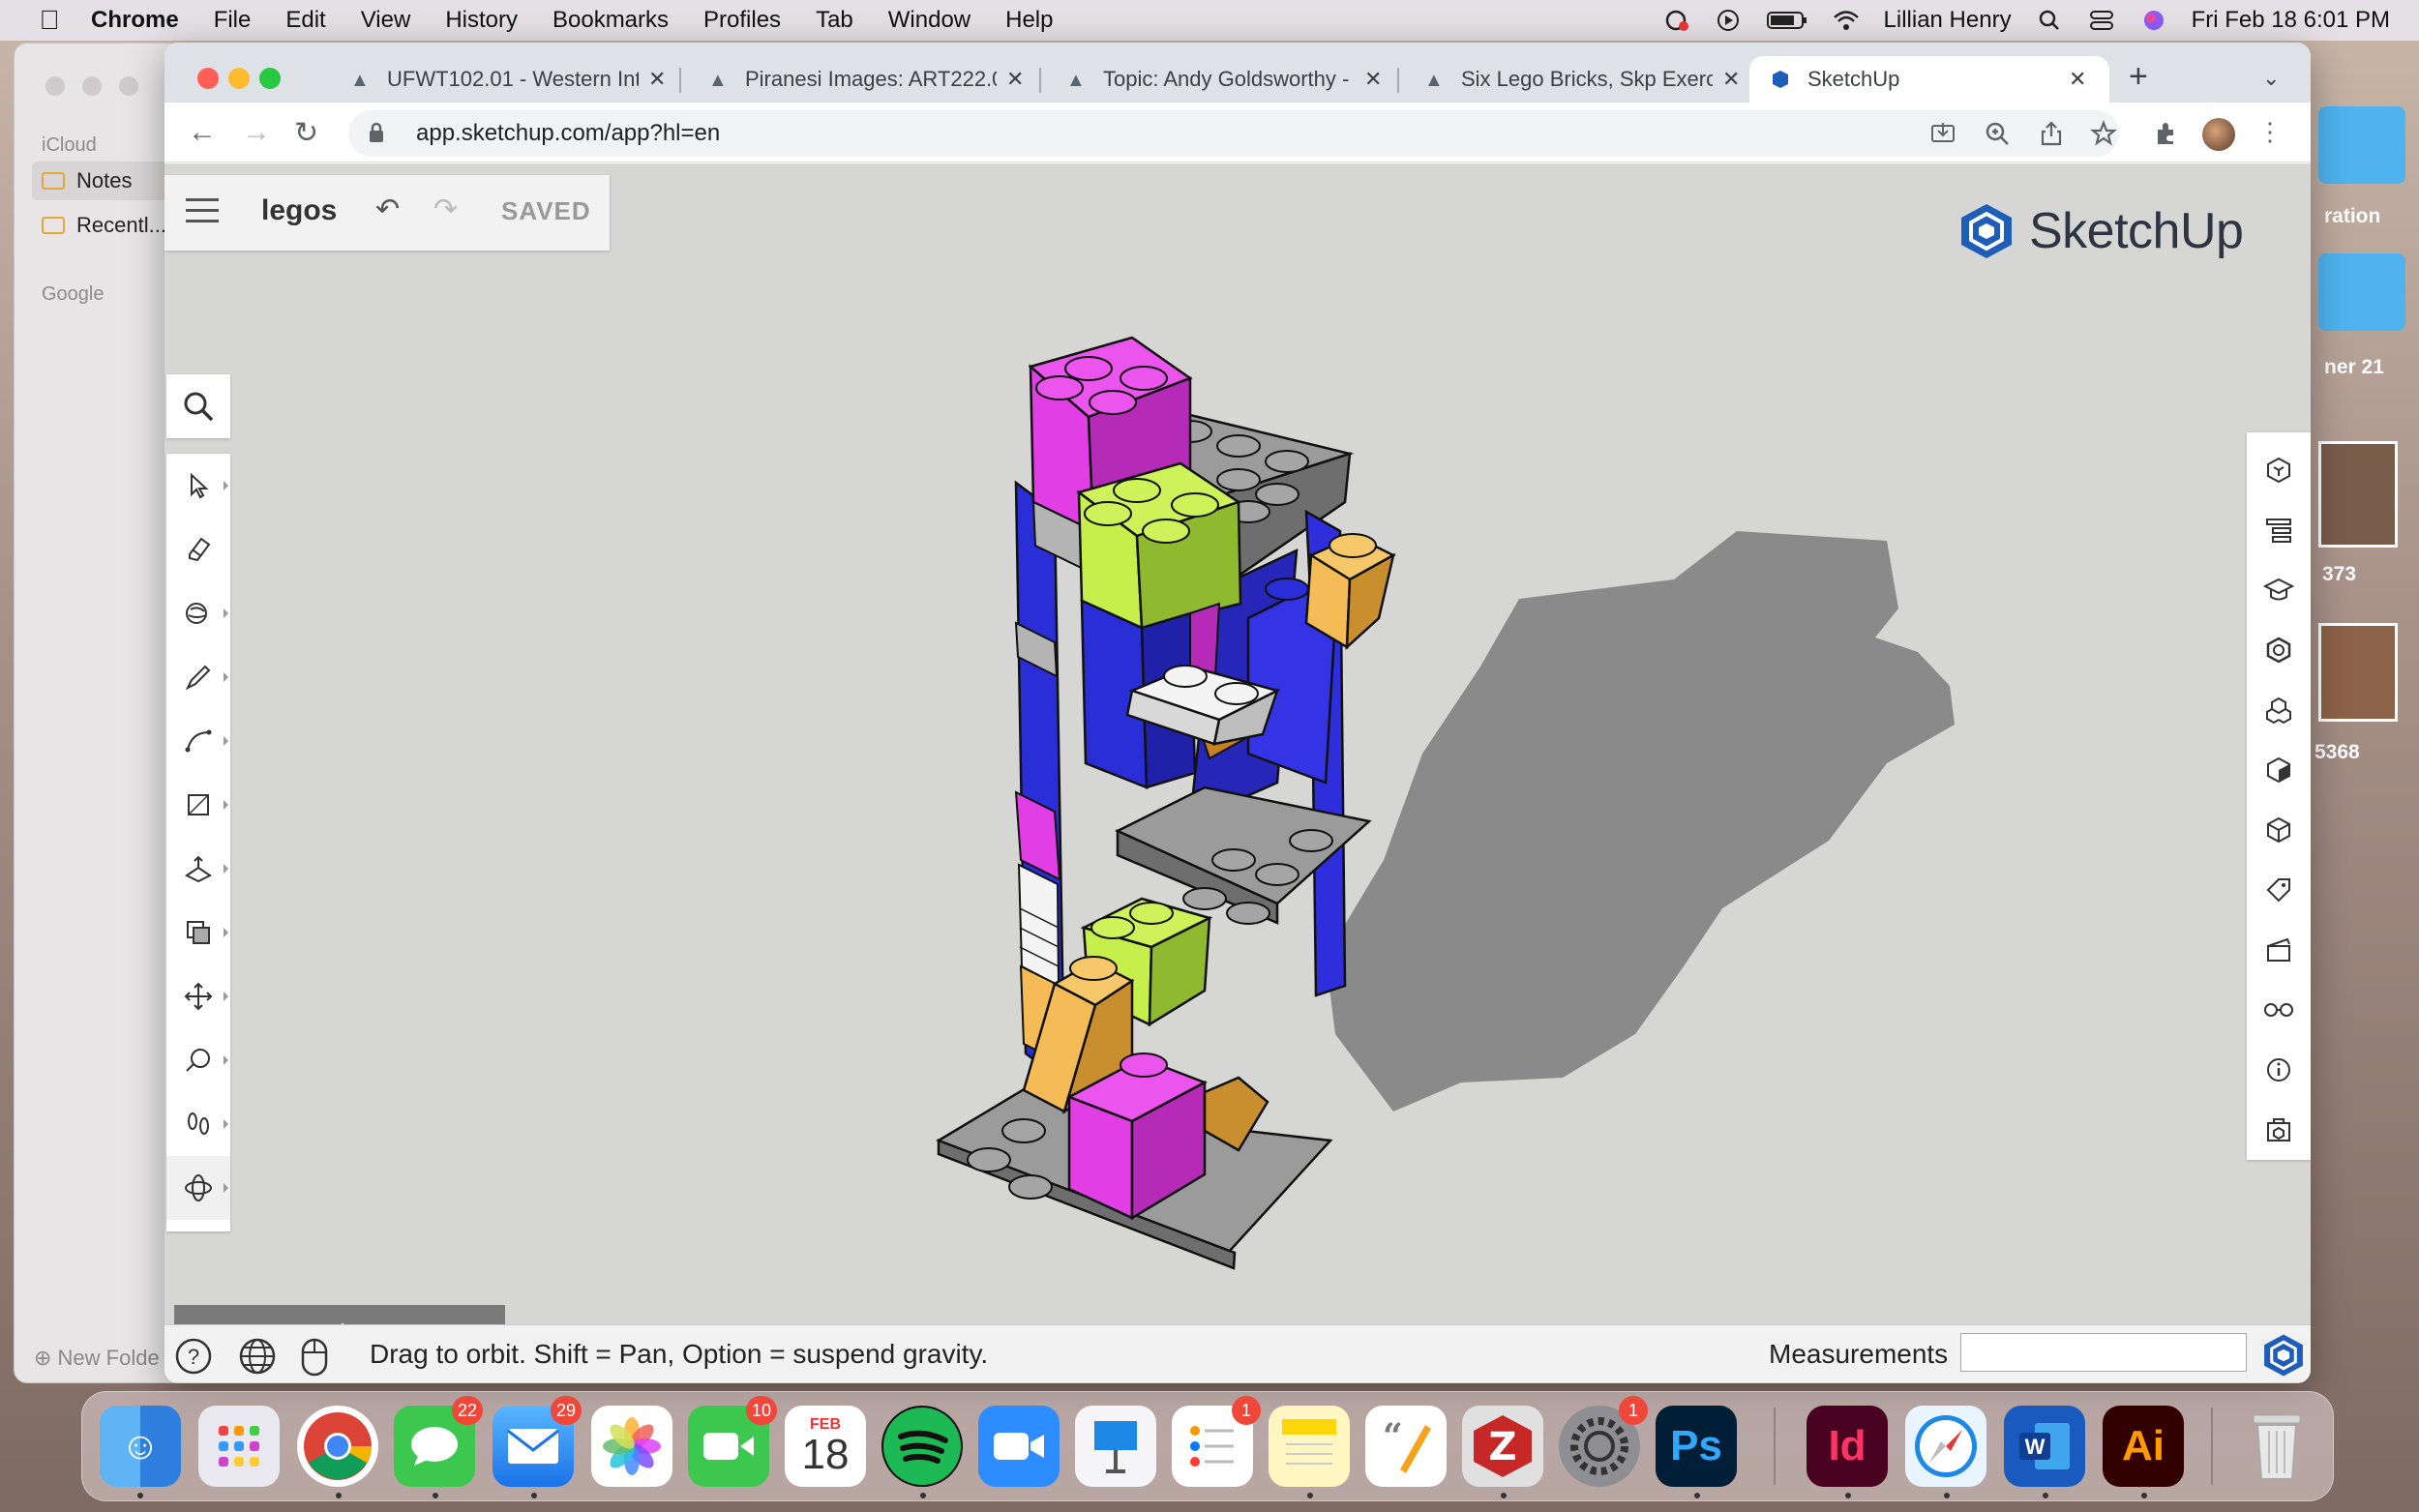  I want to click on menu-bookmarks: Bookmarks, so click(611, 21).